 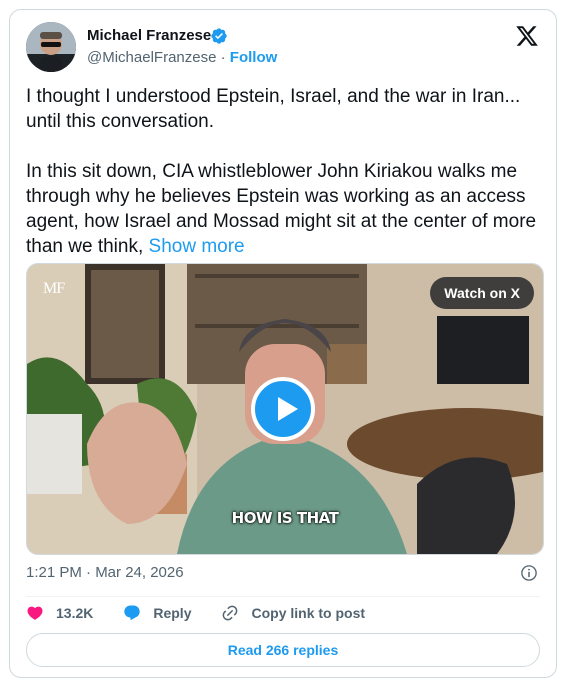 What do you see at coordinates (308, 613) in the screenshot?
I see `copy-link-label: Copy link to post` at bounding box center [308, 613].